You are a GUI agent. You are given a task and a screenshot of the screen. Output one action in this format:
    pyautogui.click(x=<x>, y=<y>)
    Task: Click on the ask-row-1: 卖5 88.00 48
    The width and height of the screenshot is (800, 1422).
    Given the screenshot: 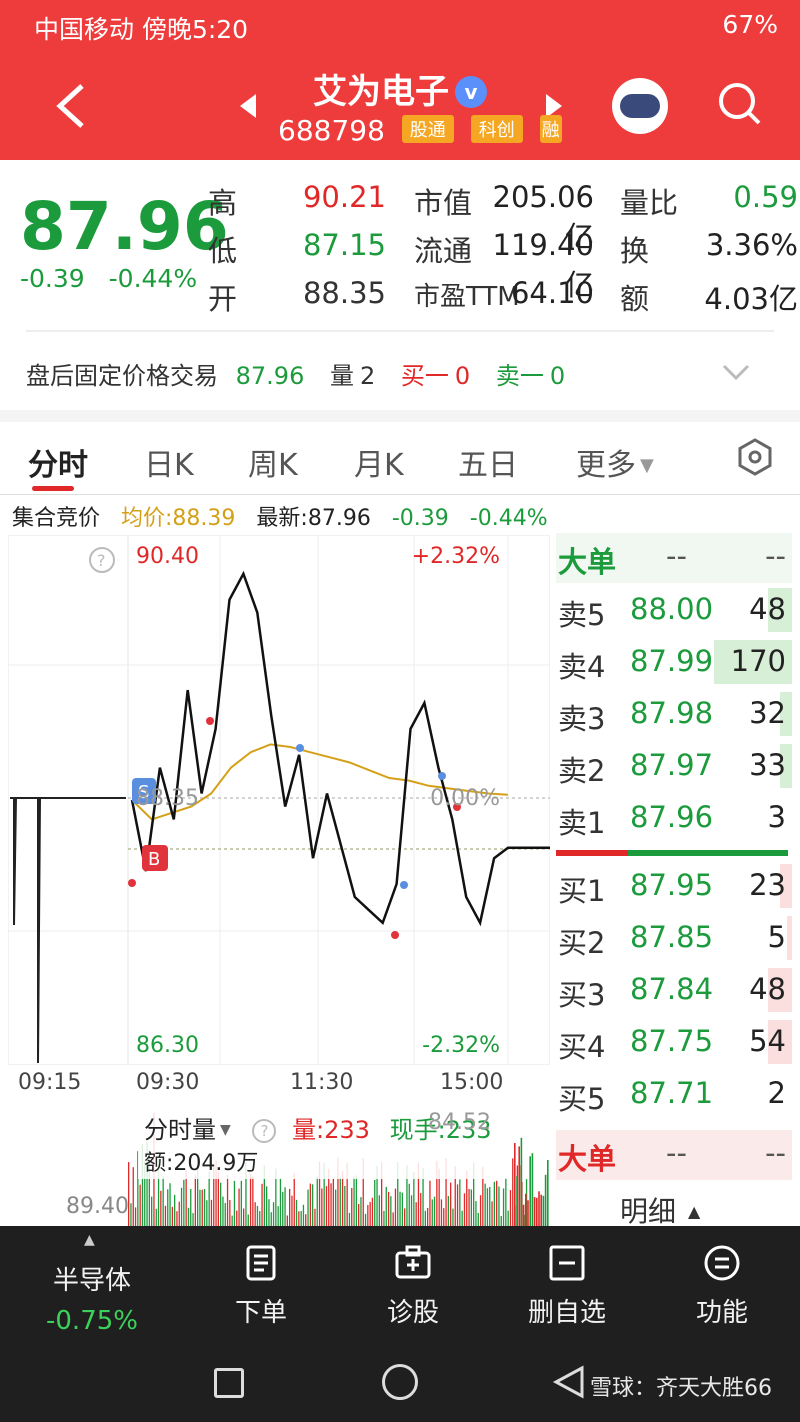 What is the action you would take?
    pyautogui.click(x=674, y=611)
    